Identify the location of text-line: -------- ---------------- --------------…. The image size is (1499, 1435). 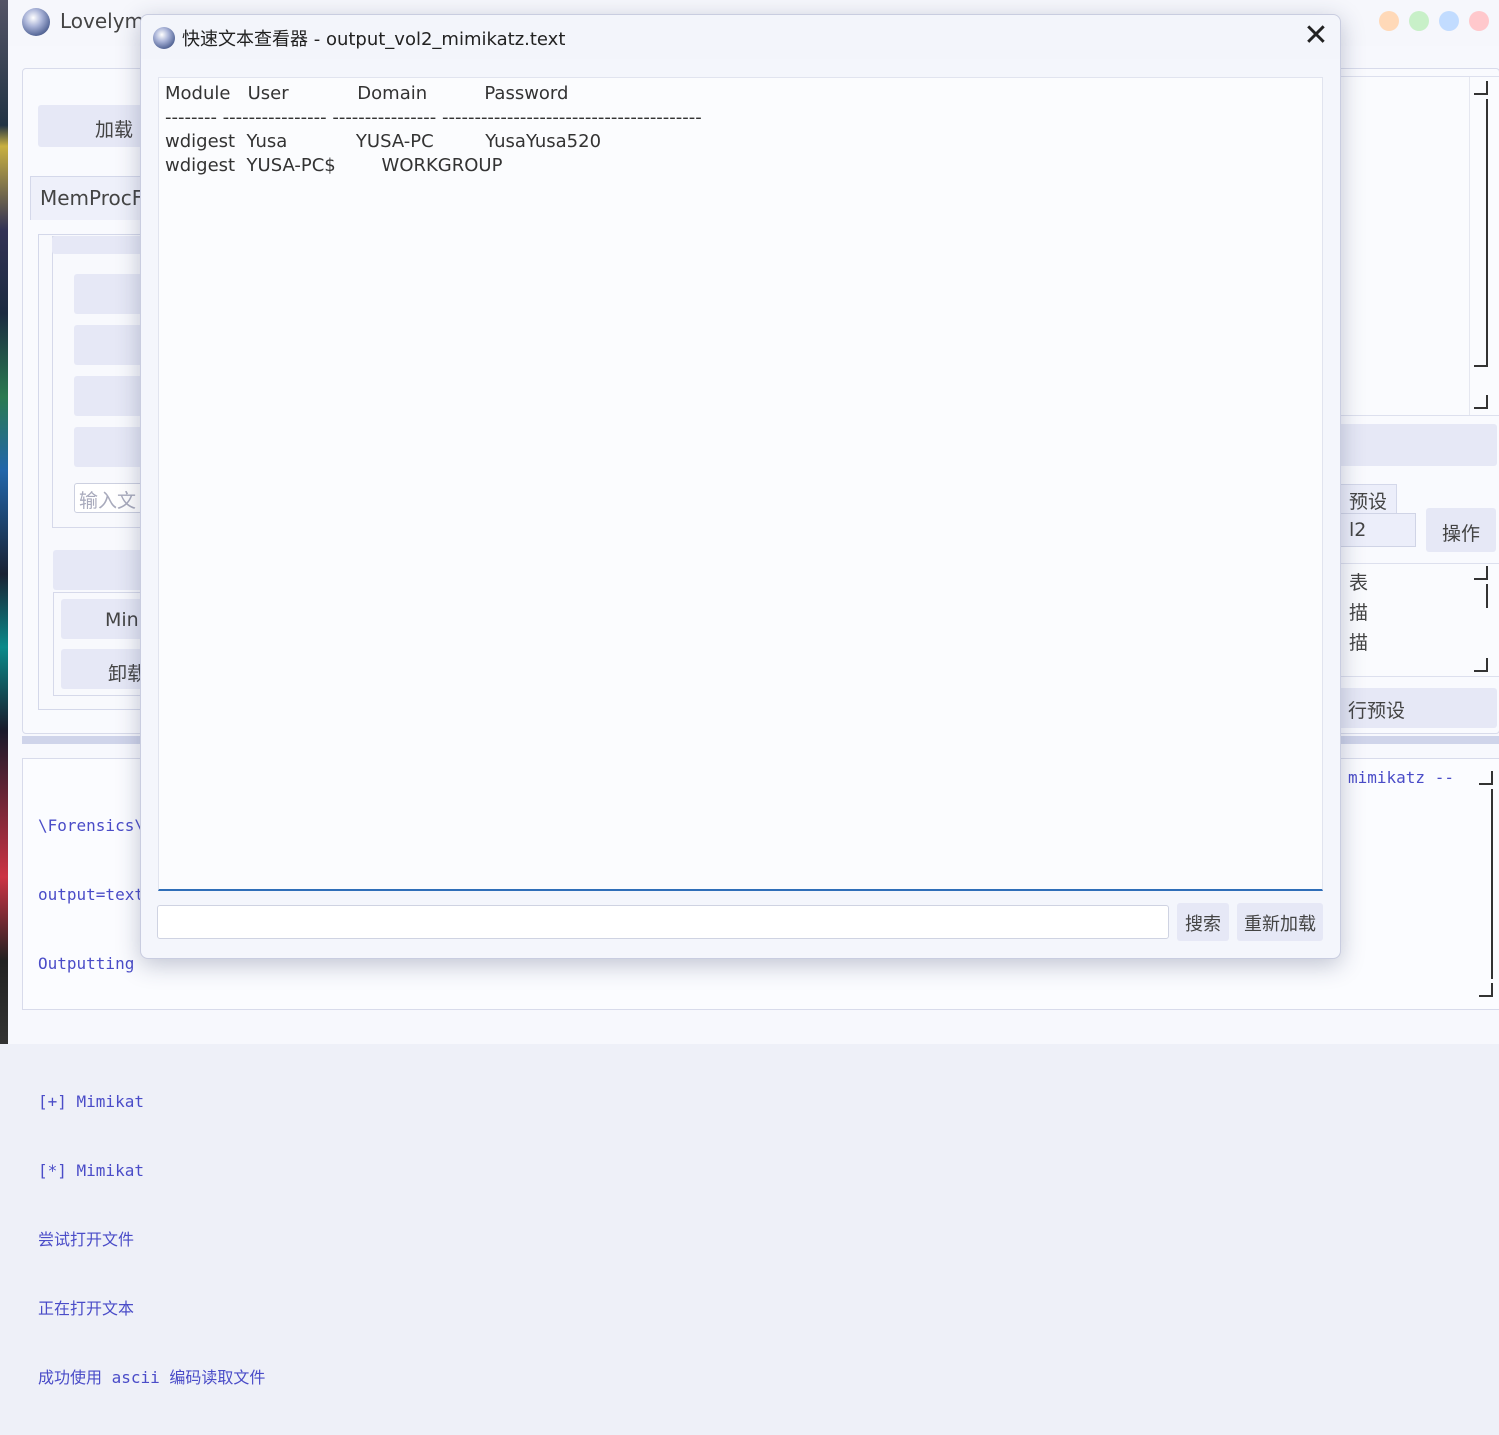
(433, 117).